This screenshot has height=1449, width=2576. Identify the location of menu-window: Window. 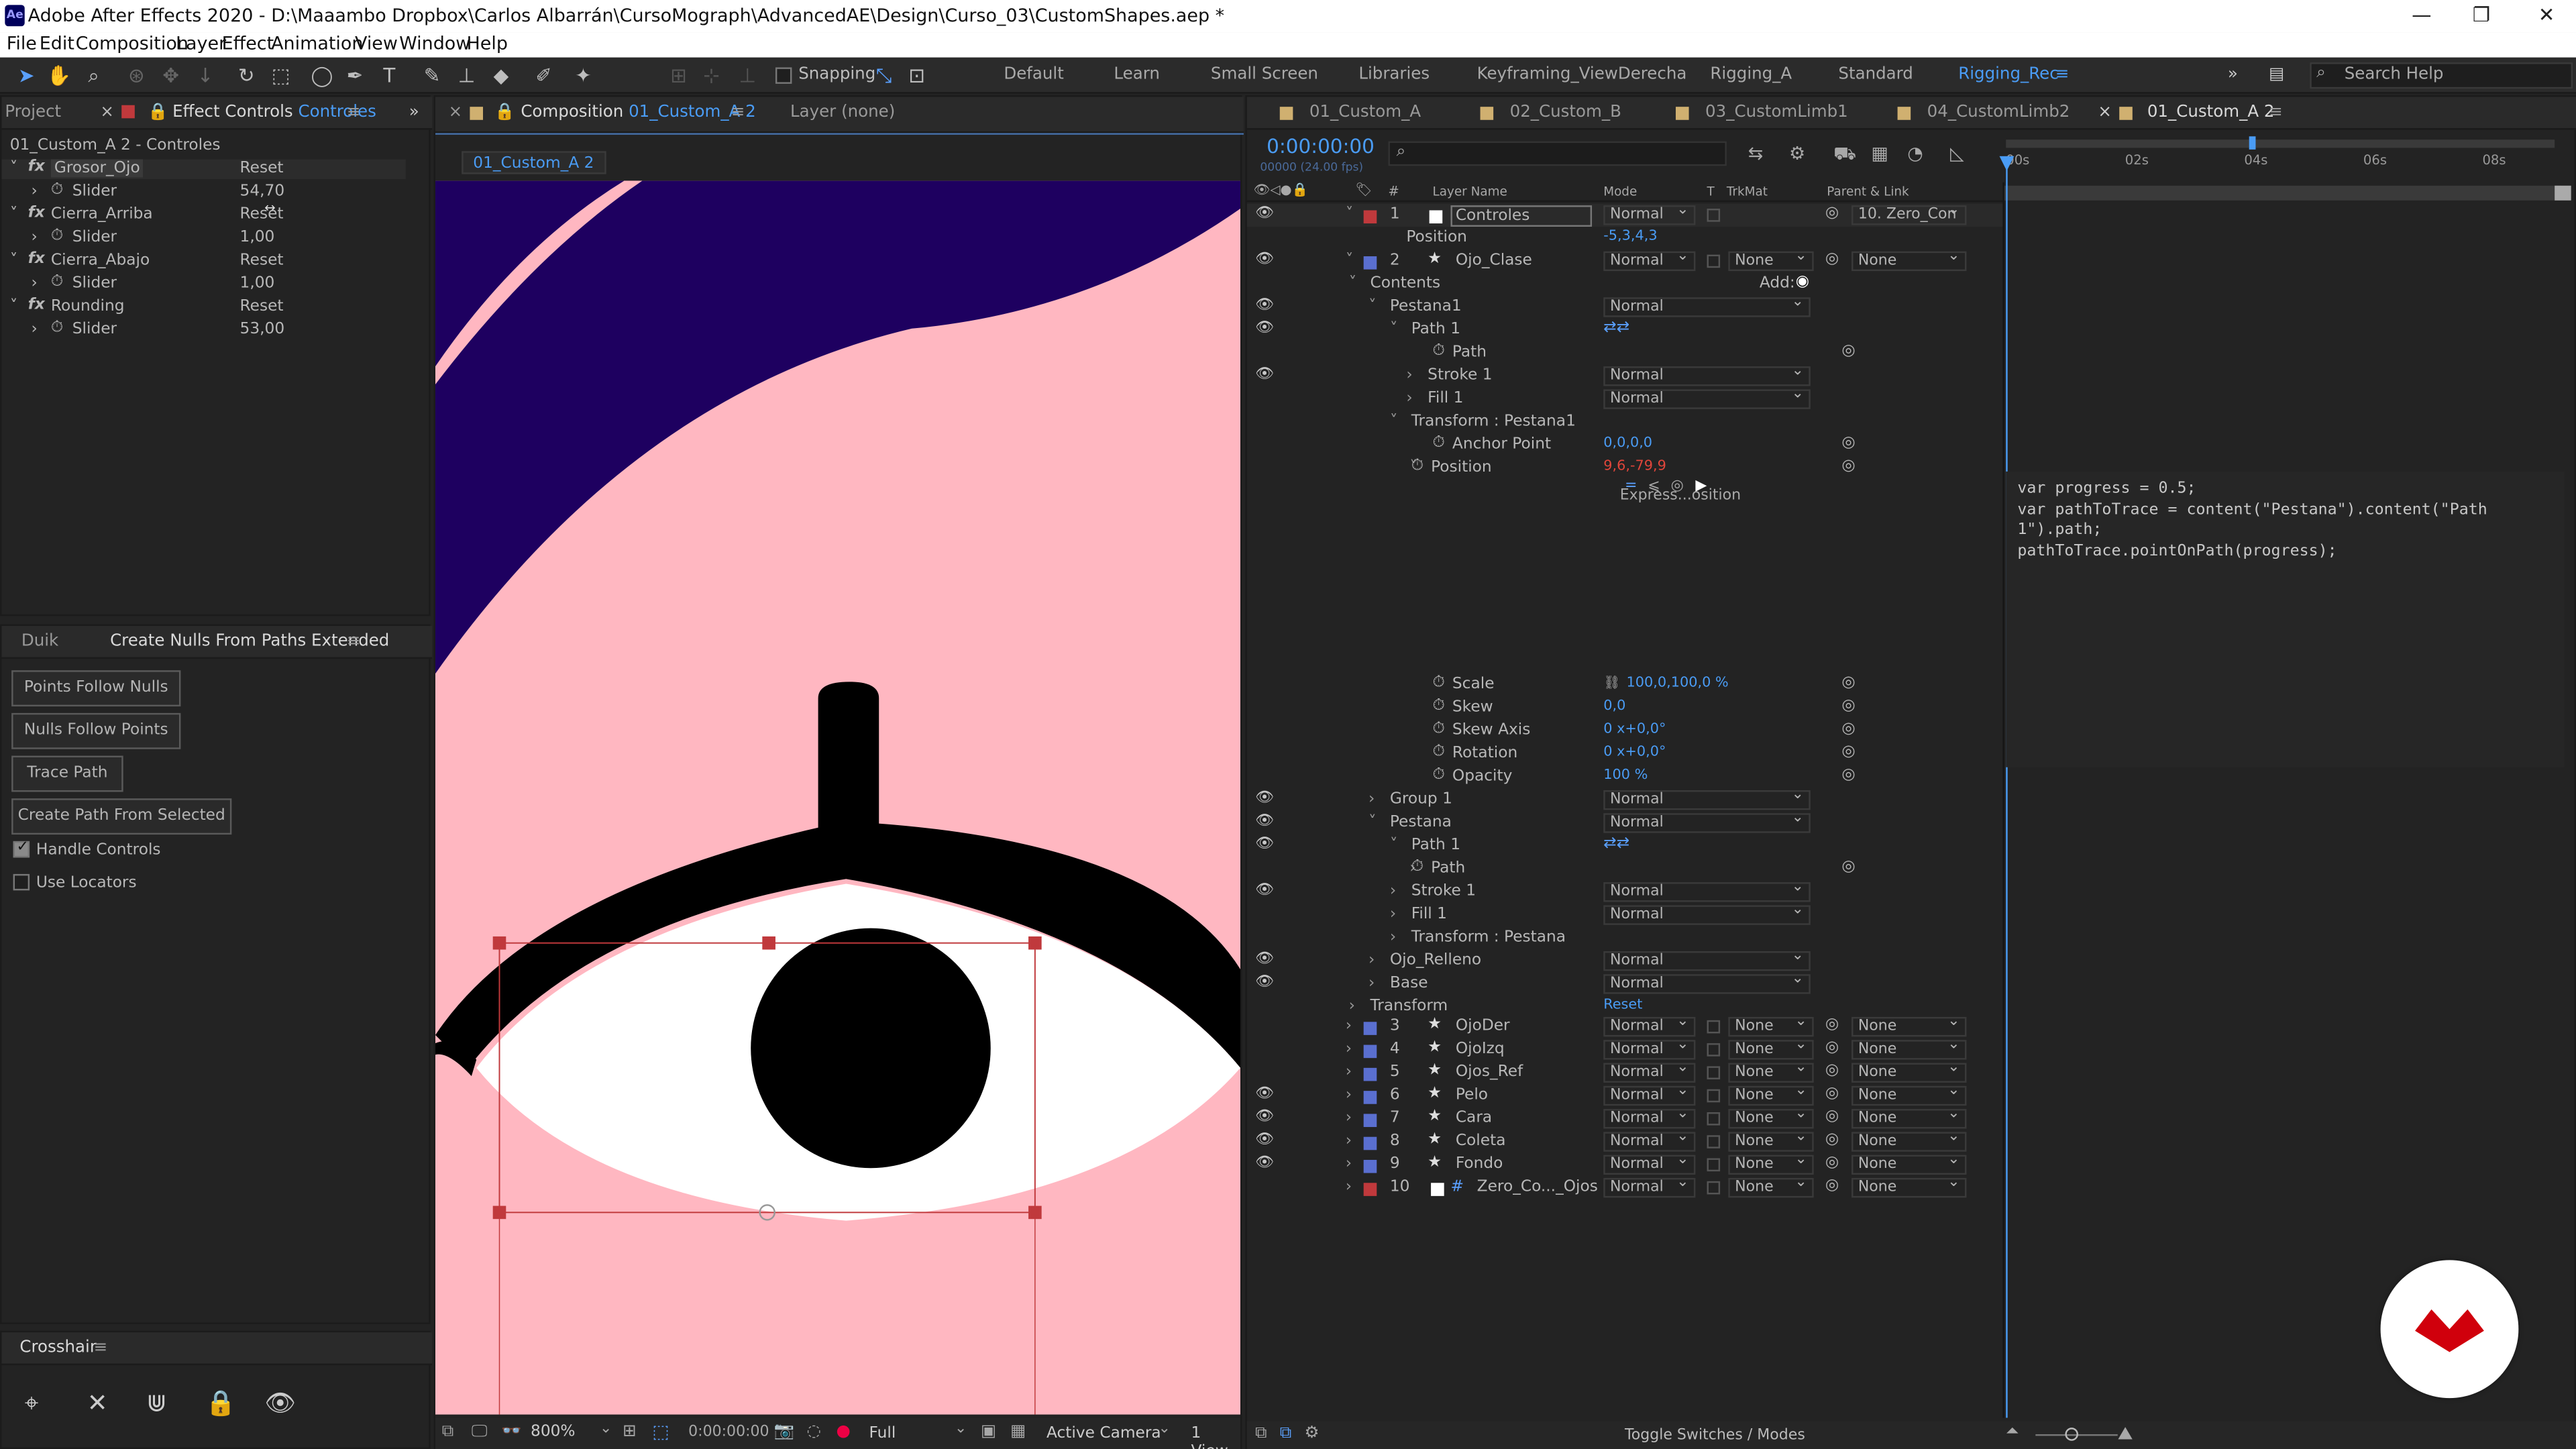
(434, 43).